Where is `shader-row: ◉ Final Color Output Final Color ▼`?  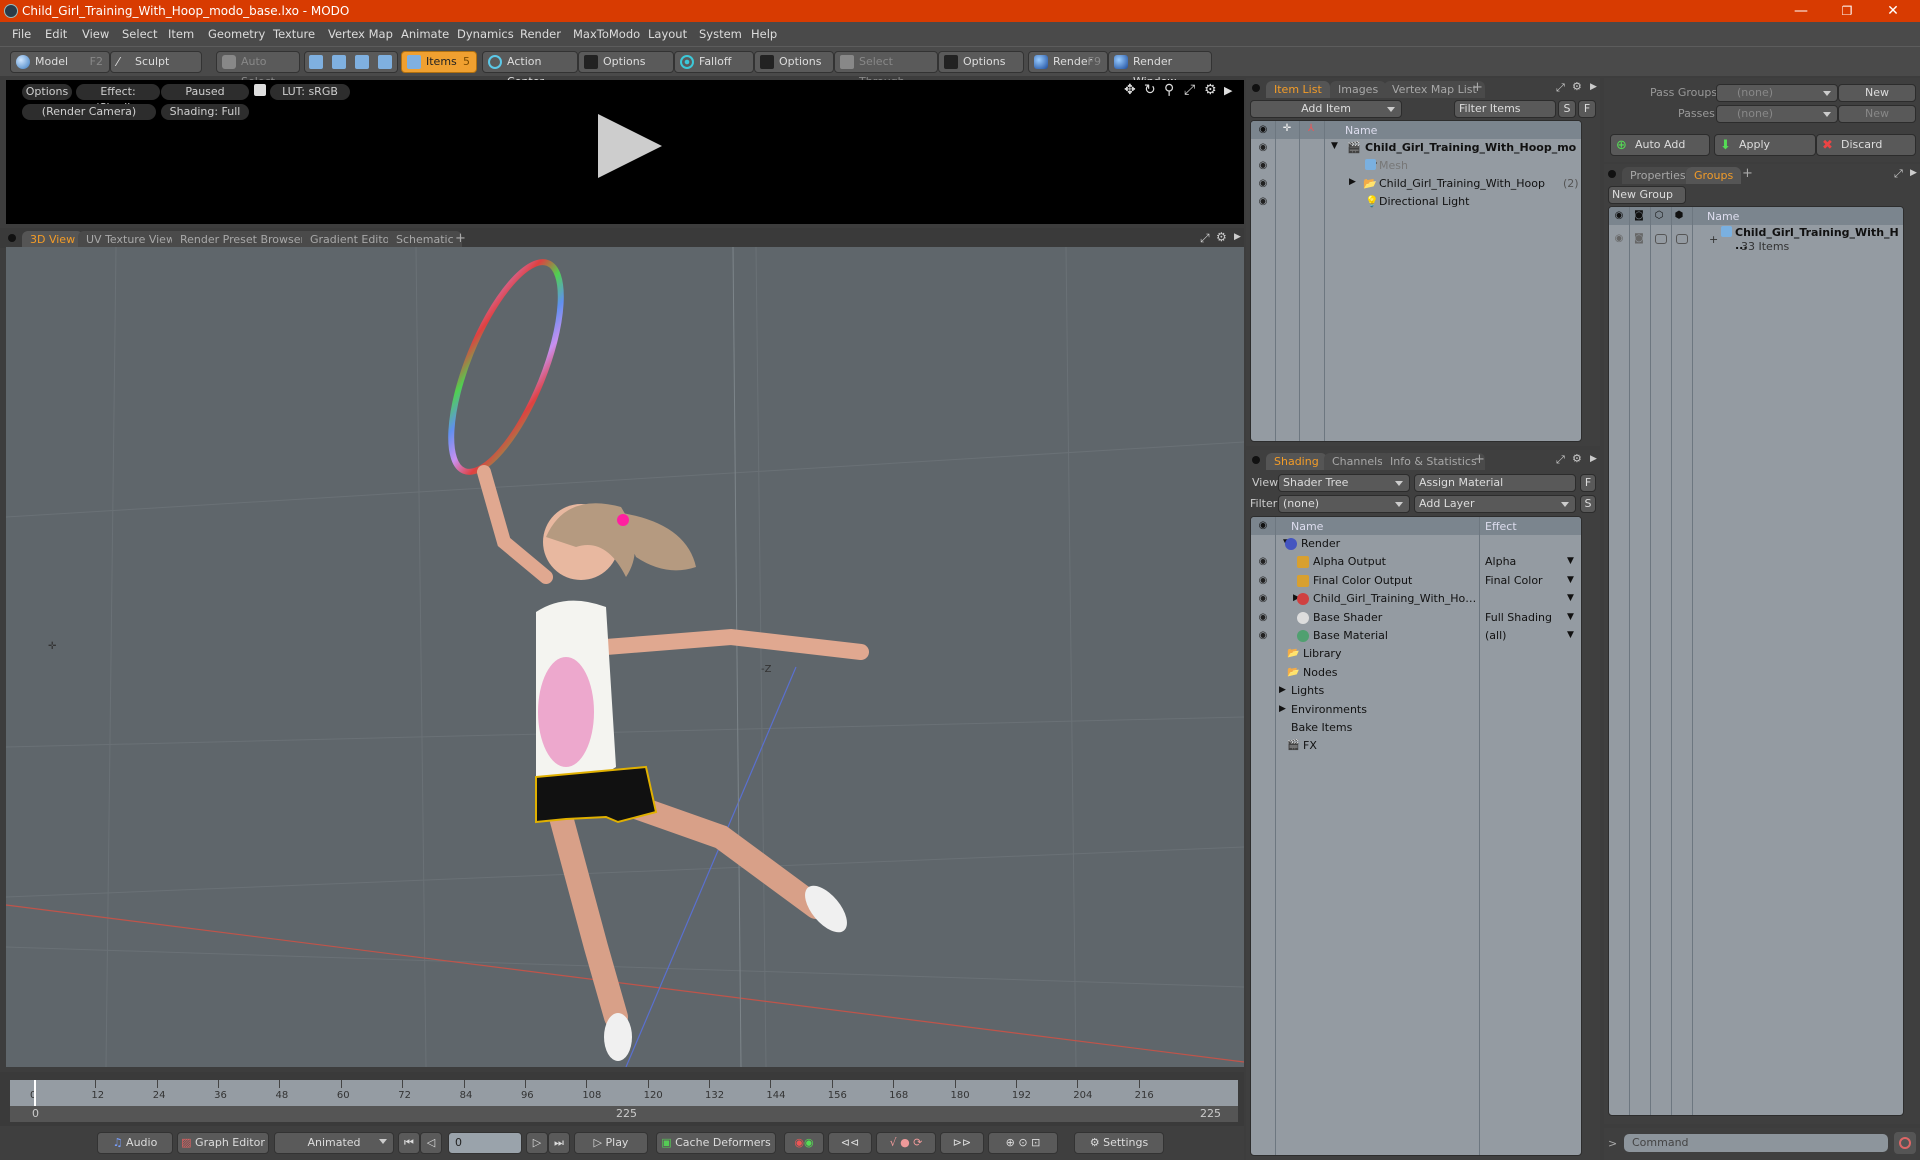 shader-row: ◉ Final Color Output Final Color ▼ is located at coordinates (1416, 581).